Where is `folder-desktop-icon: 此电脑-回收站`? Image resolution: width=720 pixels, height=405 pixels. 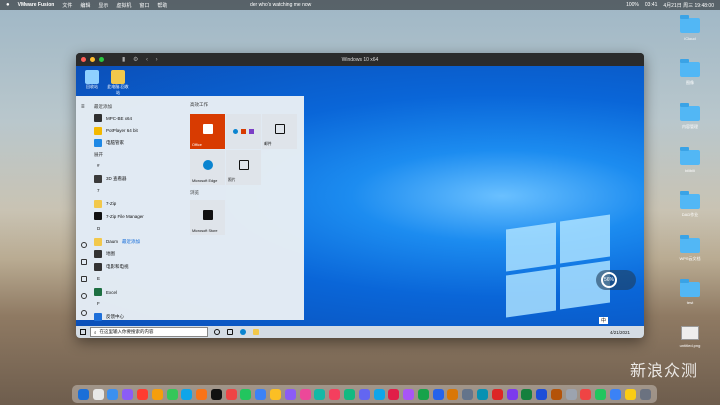 folder-desktop-icon: 此电脑-回收站 is located at coordinates (118, 83).